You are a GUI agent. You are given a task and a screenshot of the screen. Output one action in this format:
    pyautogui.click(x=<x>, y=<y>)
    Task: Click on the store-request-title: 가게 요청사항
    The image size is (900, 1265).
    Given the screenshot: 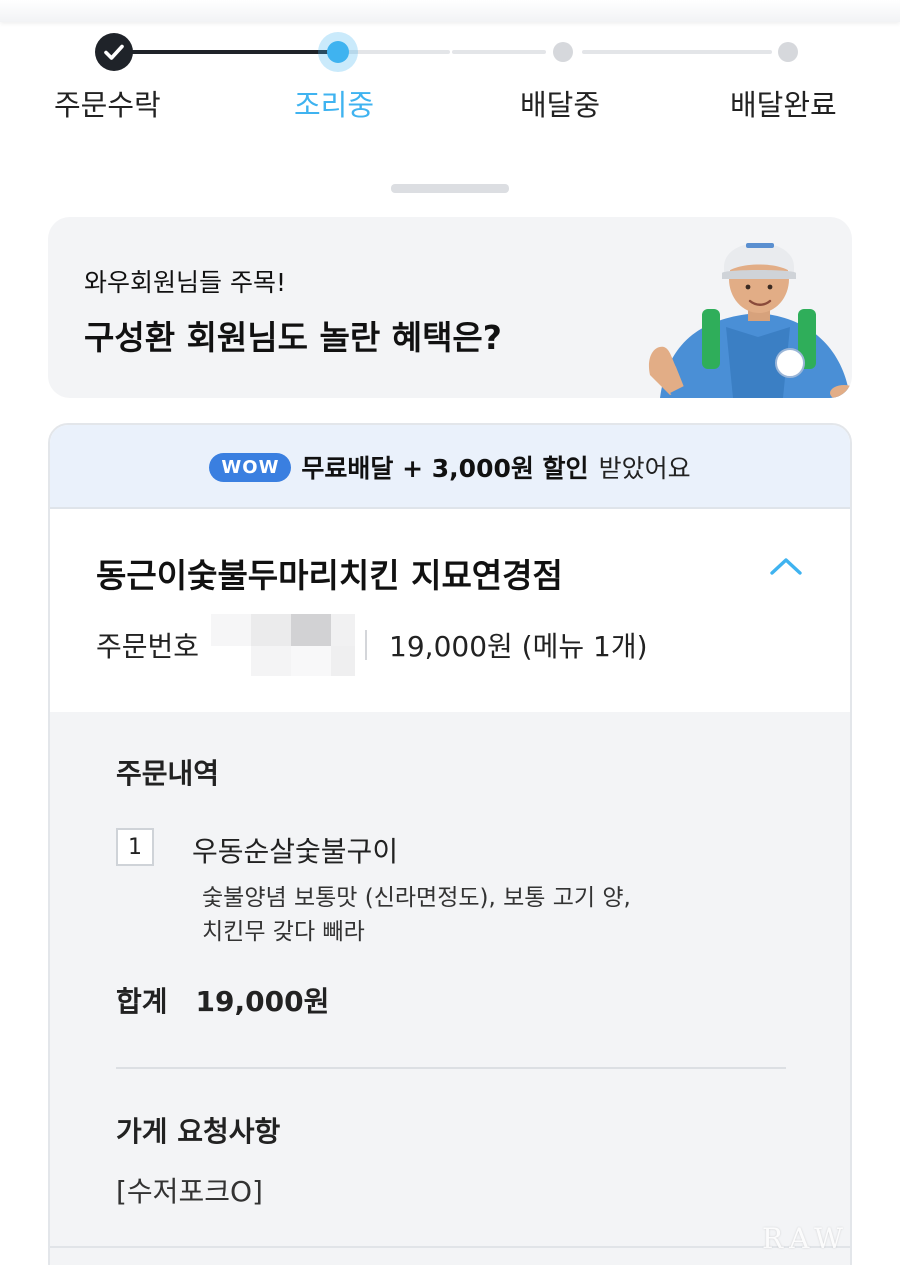 What is the action you would take?
    pyautogui.click(x=198, y=1131)
    